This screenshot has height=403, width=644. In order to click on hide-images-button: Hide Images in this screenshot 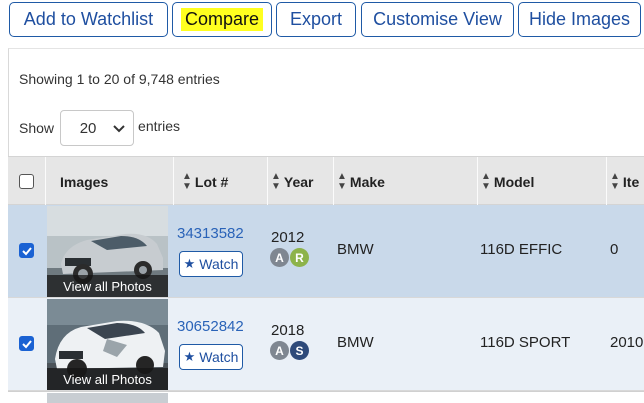, I will do `click(579, 19)`.